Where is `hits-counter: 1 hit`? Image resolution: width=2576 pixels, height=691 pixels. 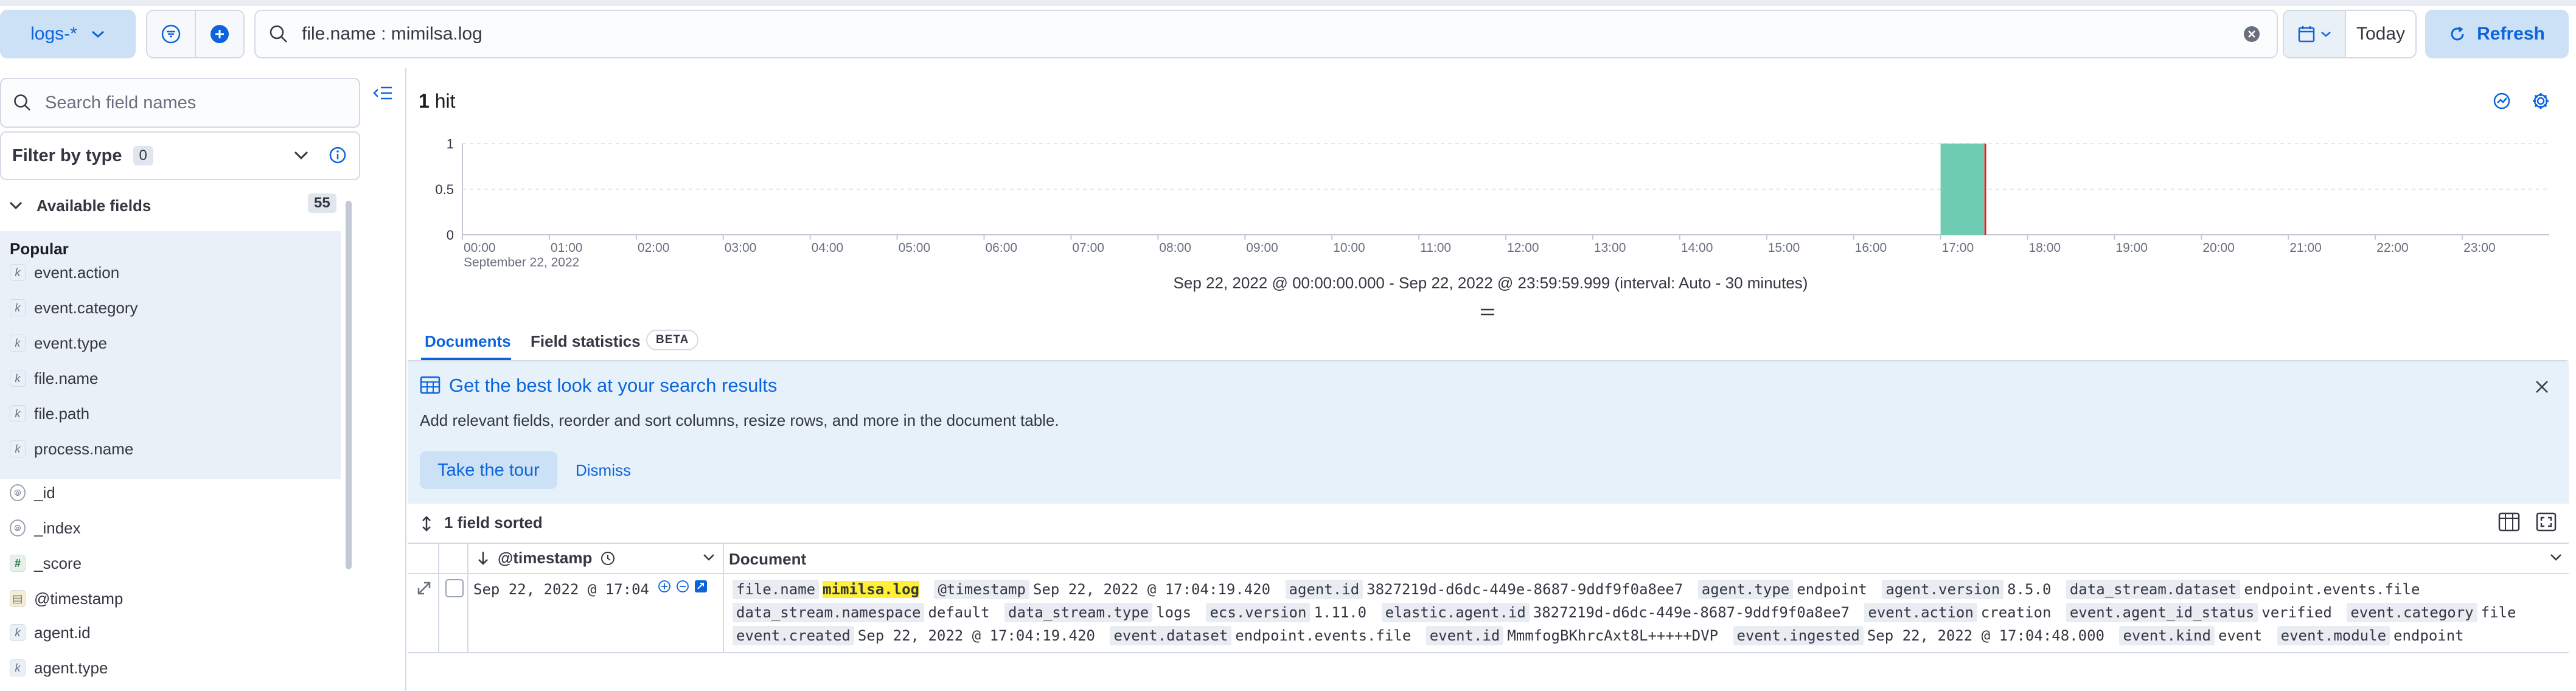 hits-counter: 1 hit is located at coordinates (437, 101).